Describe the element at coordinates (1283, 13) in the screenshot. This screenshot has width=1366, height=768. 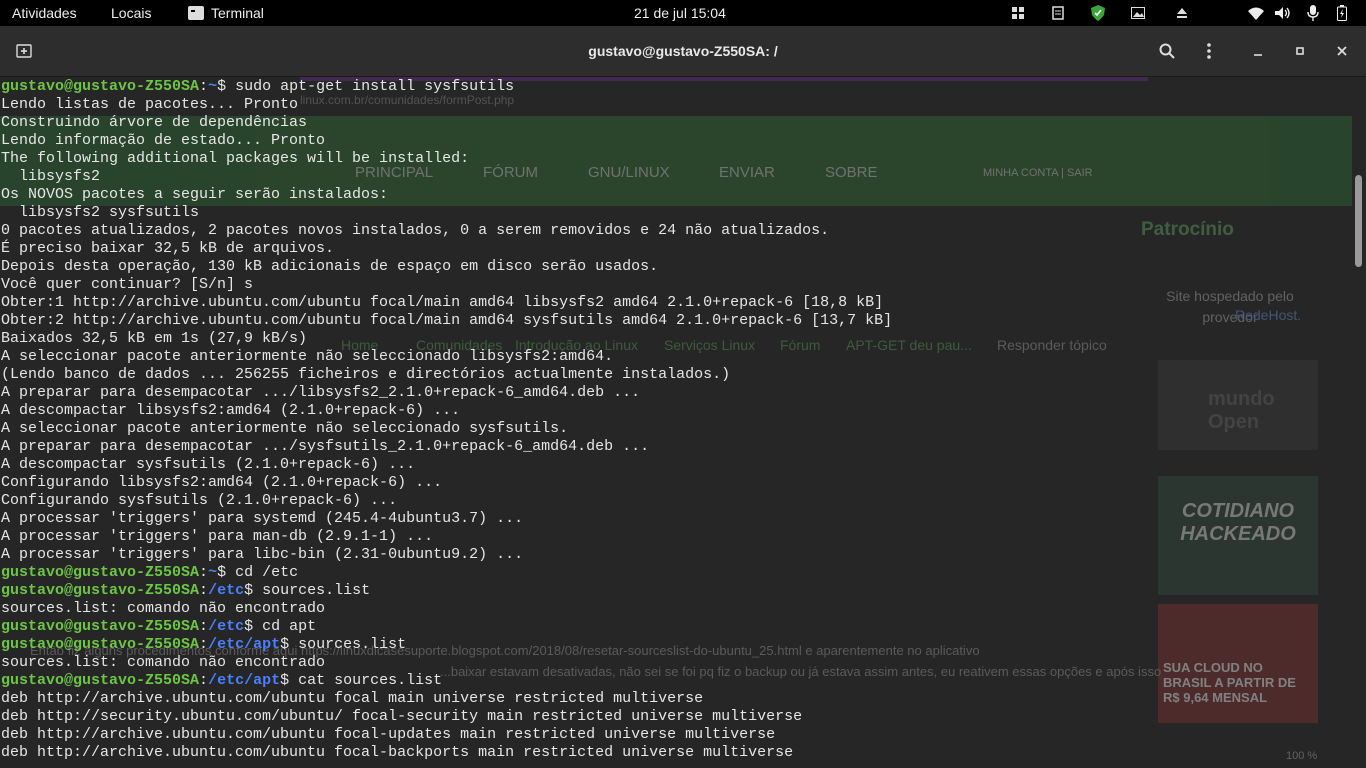
I see `volume-icon` at that location.